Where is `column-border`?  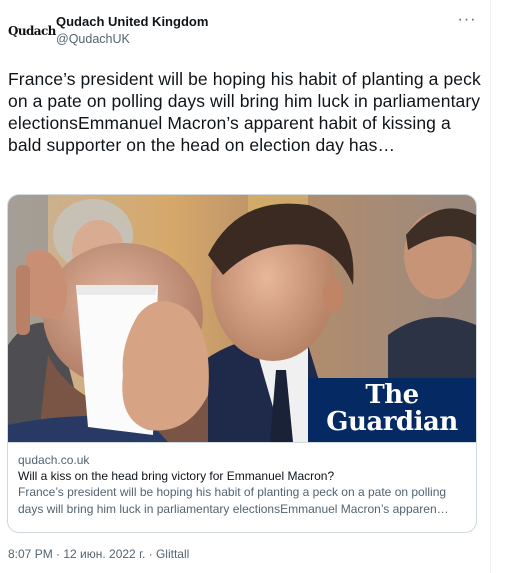
column-border is located at coordinates (490, 286).